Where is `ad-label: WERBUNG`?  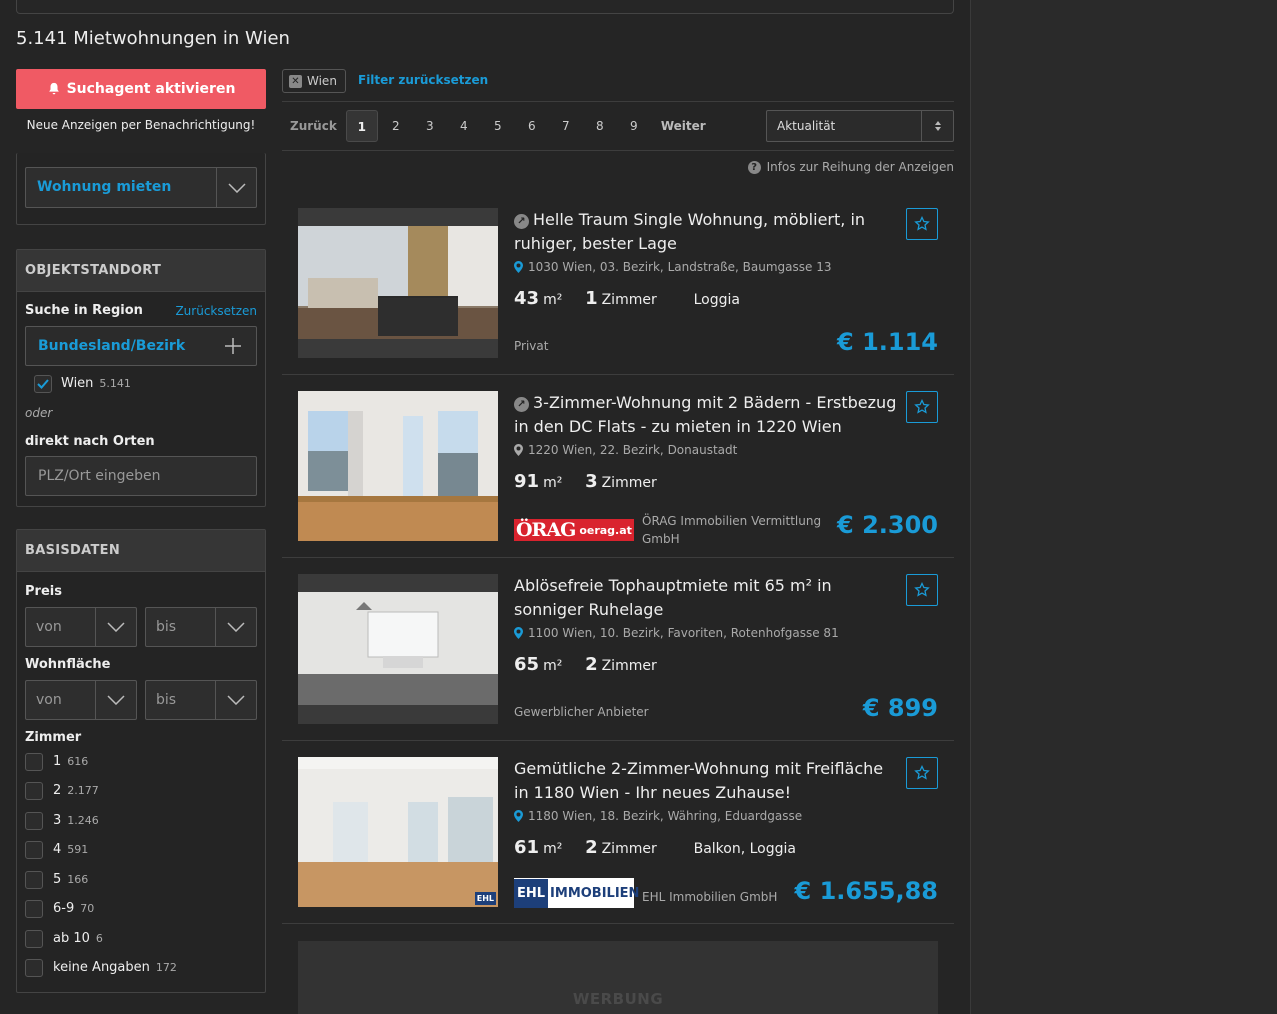
ad-label: WERBUNG is located at coordinates (618, 999).